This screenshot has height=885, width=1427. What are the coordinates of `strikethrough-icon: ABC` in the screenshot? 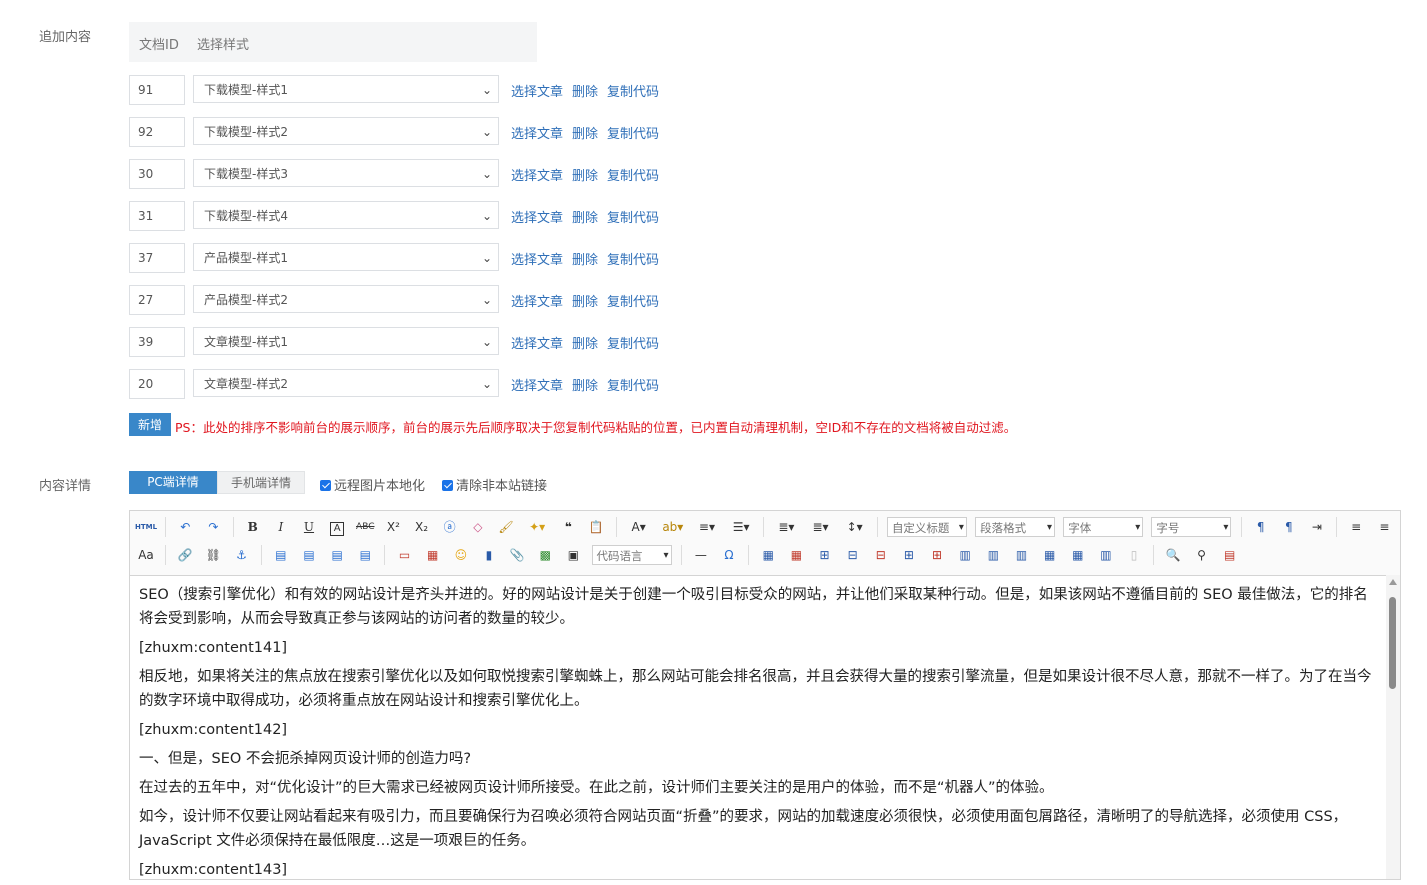 It's located at (365, 527).